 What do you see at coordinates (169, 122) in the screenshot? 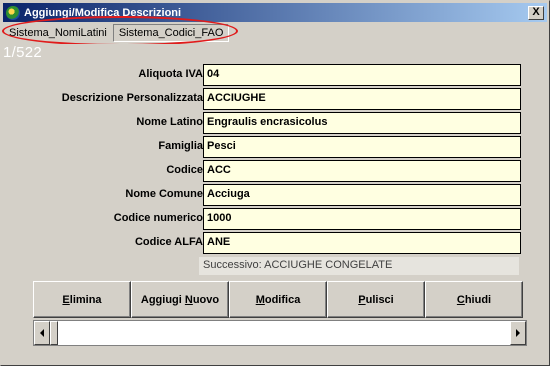
I see `label-nome-latino: Nome Latino` at bounding box center [169, 122].